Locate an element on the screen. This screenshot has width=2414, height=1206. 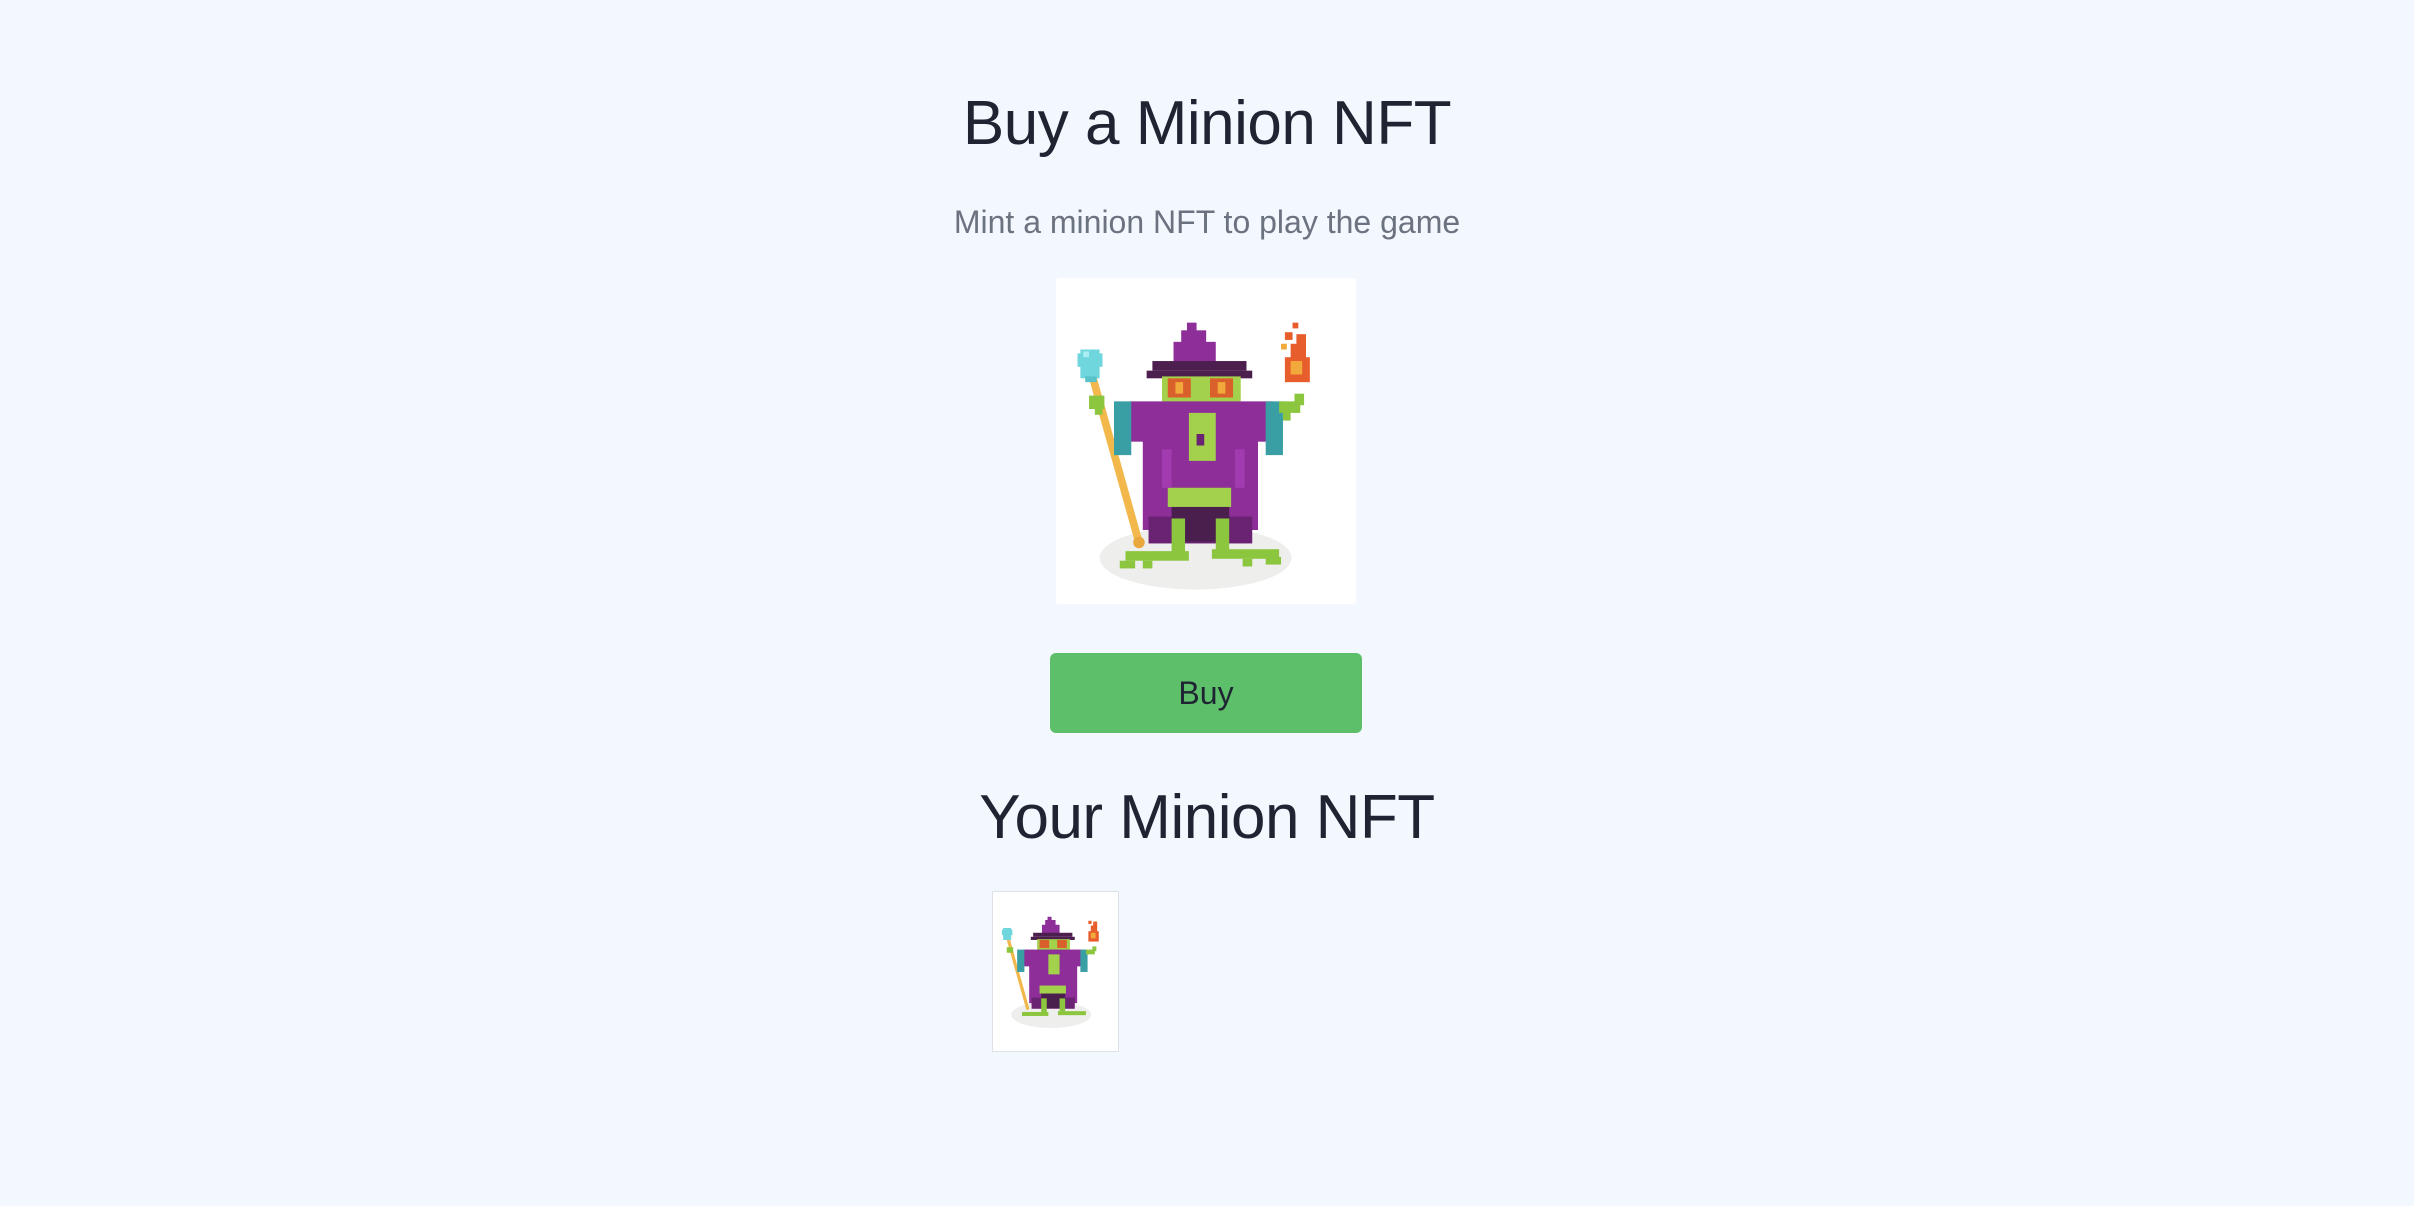
page-title: Buy a Minion NFT is located at coordinates (1207, 123).